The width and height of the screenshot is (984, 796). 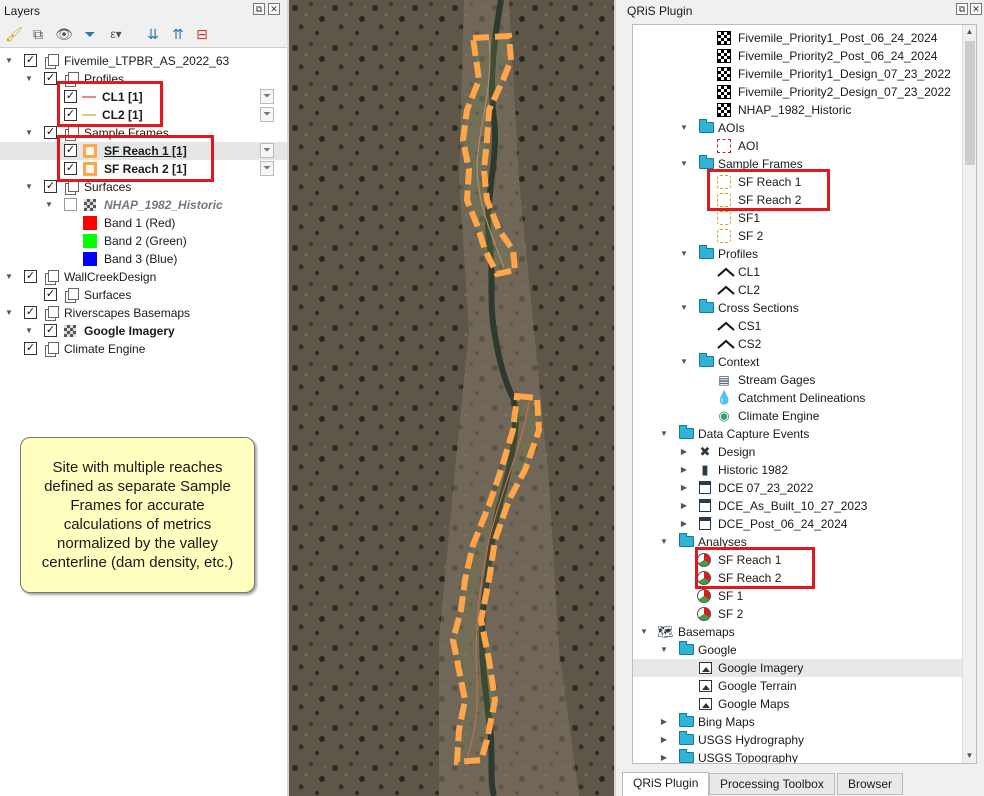 What do you see at coordinates (143, 151) in the screenshot?
I see `layer-sf-reach-1: ✓ SF Reach 1 [1] ⏷` at bounding box center [143, 151].